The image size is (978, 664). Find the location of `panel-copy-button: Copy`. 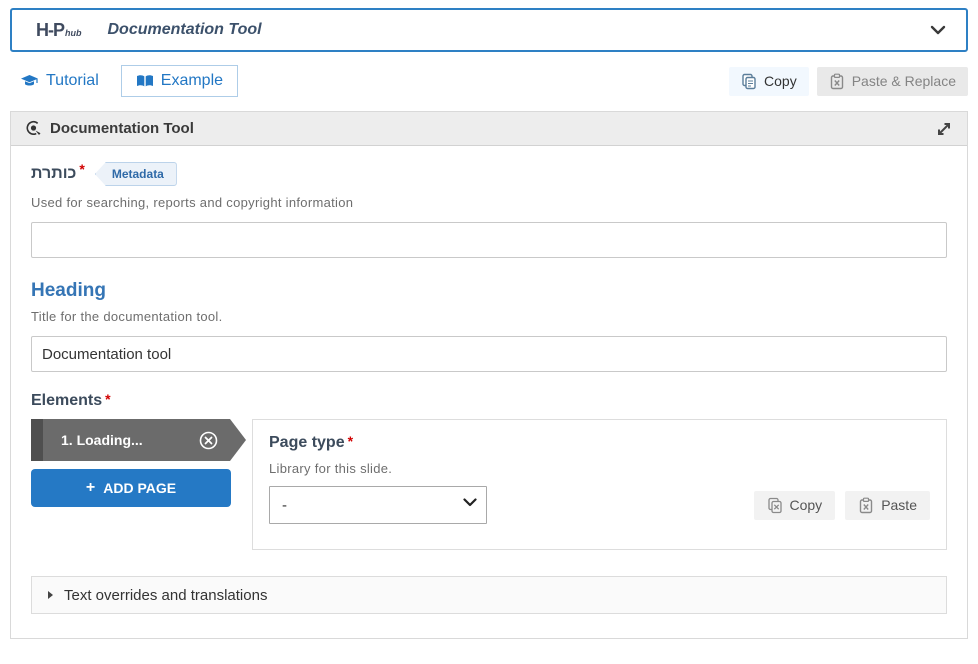

panel-copy-button: Copy is located at coordinates (794, 505).